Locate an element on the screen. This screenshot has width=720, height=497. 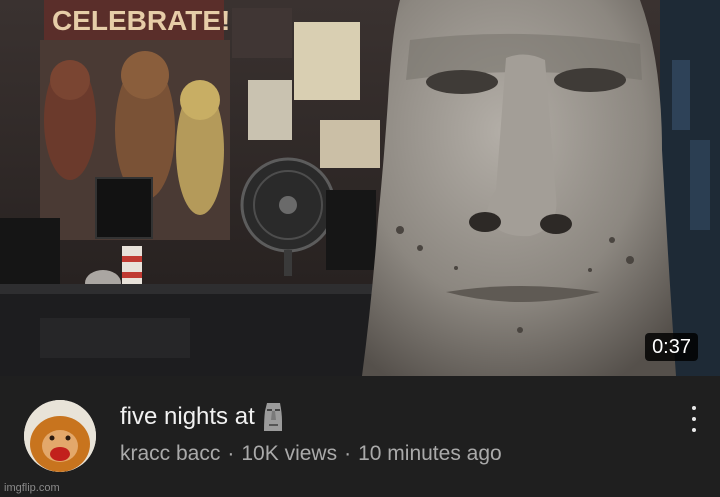
view-count: 10K views is located at coordinates (289, 453).